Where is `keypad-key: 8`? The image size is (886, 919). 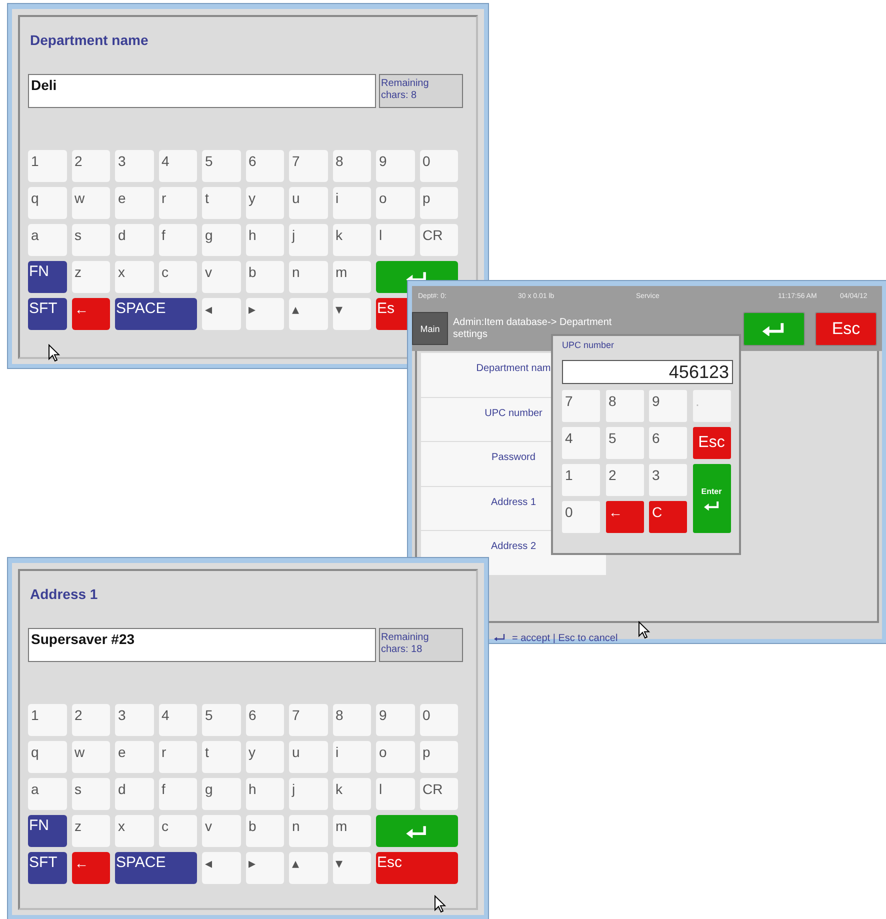 keypad-key: 8 is located at coordinates (625, 406).